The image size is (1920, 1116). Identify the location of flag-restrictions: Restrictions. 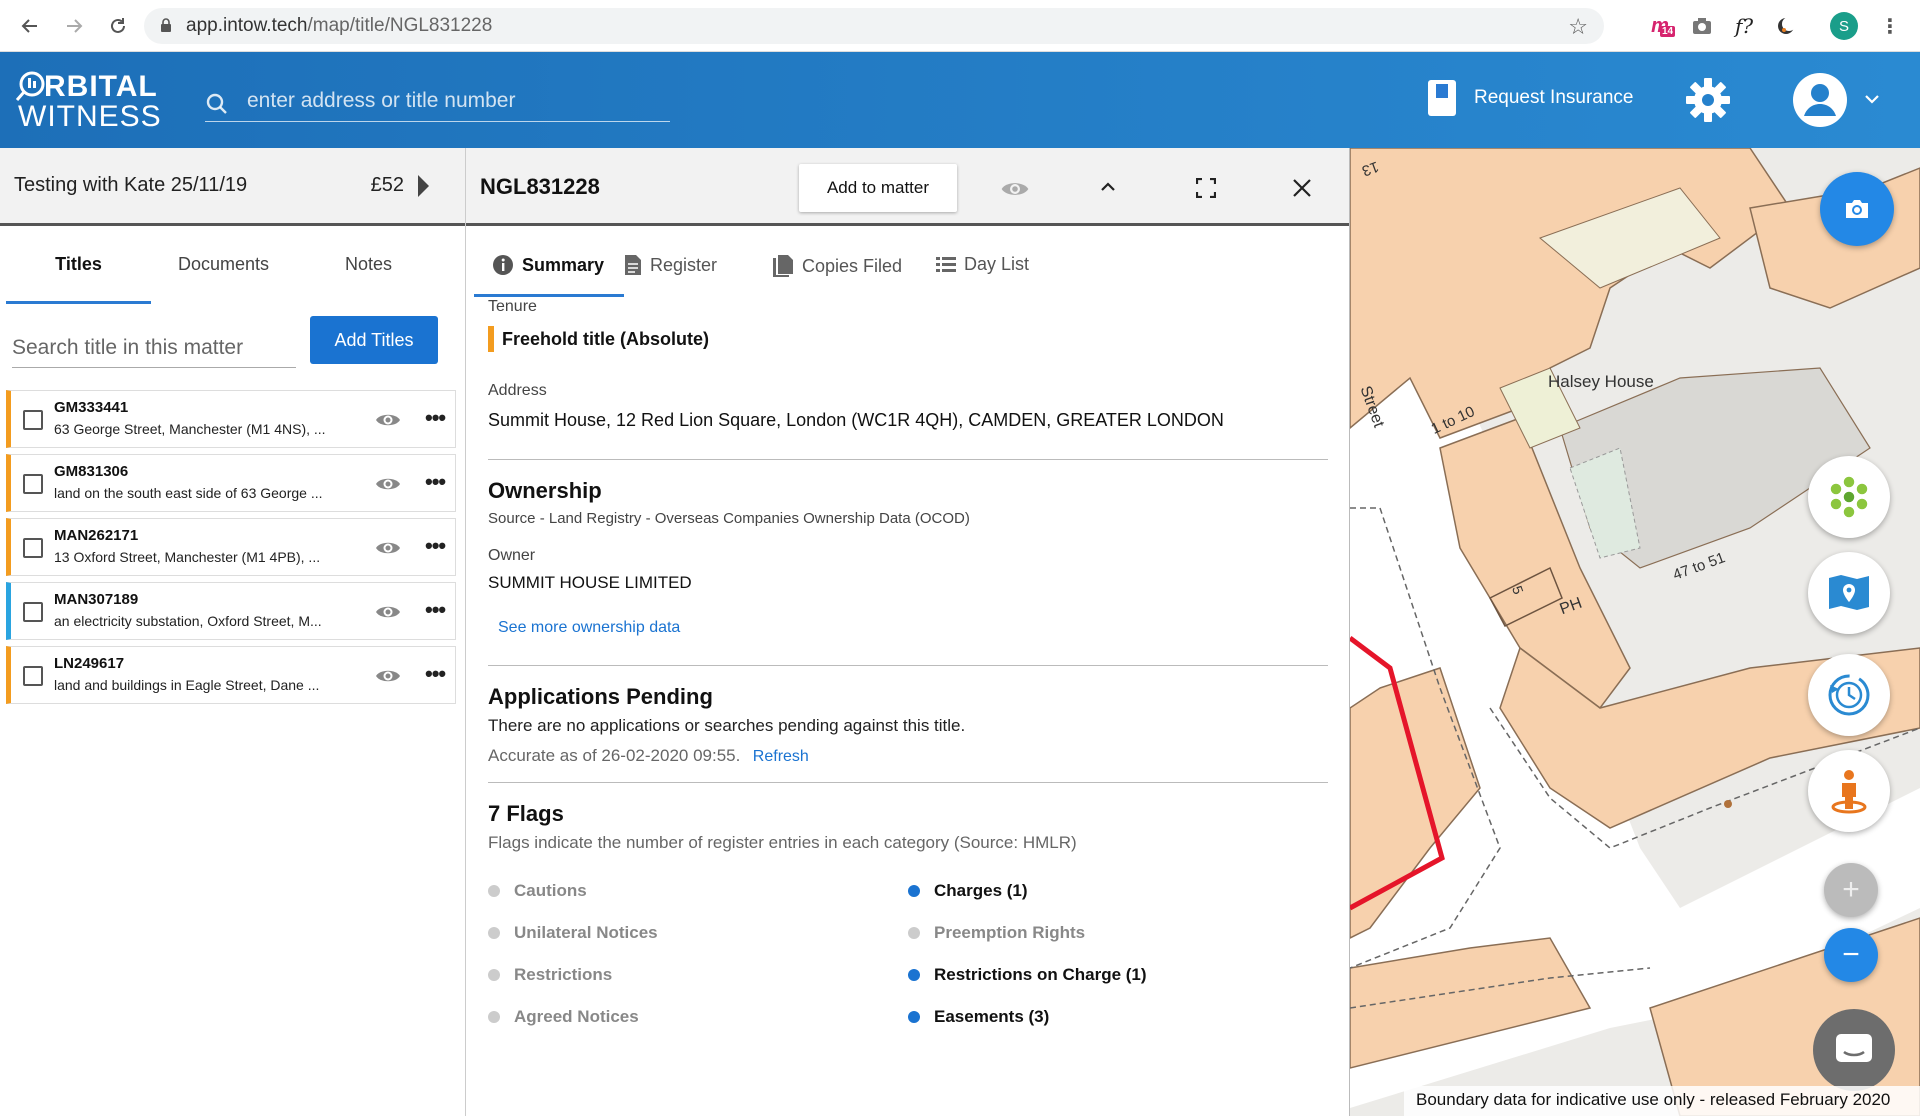
(550, 975).